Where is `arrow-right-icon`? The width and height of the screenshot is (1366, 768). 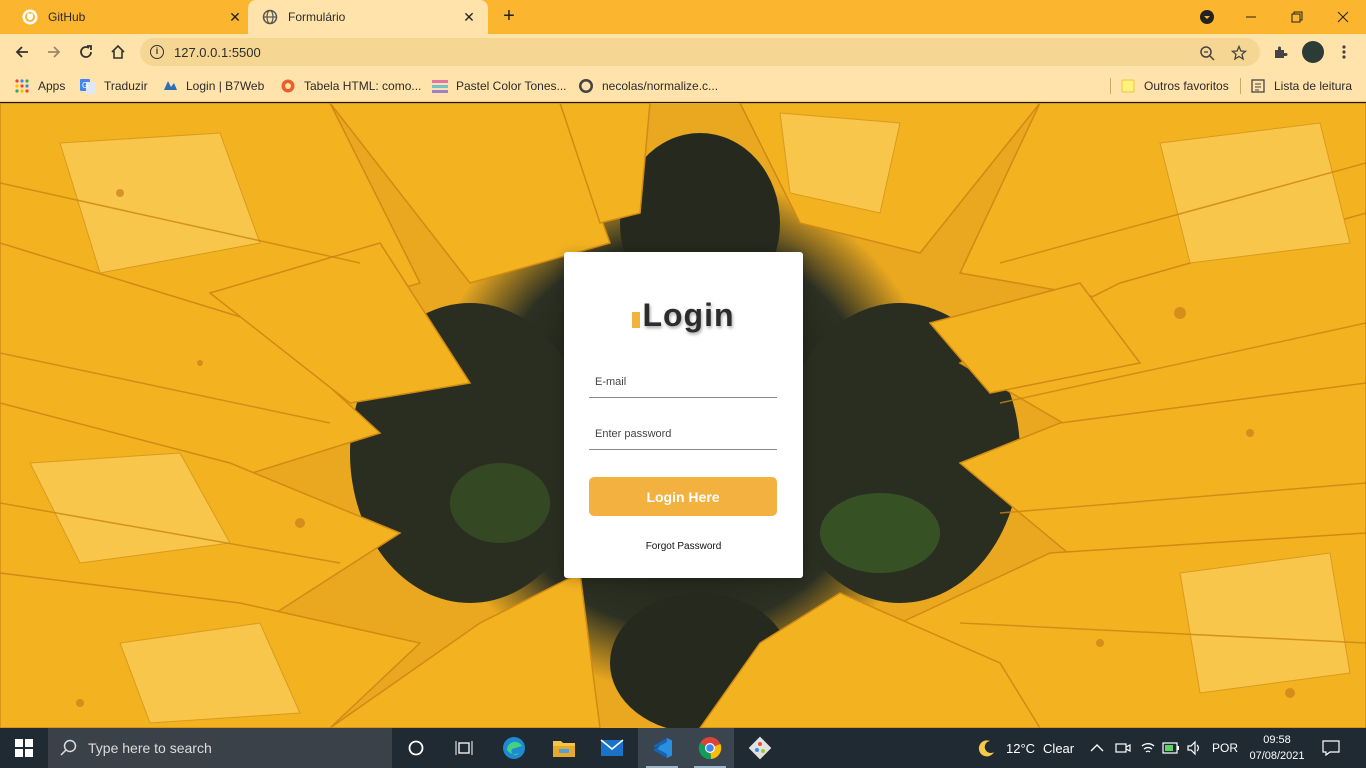 arrow-right-icon is located at coordinates (54, 52).